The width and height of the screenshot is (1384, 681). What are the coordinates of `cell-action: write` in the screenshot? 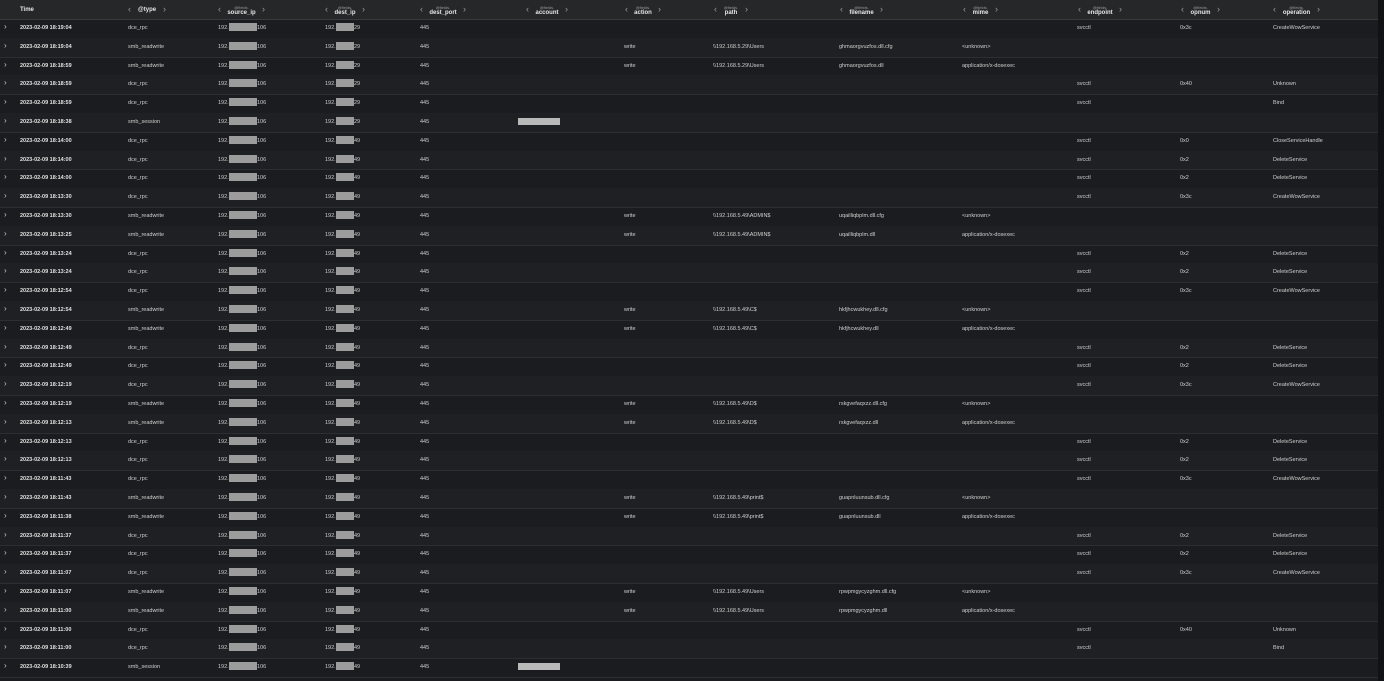 It's located at (630, 404).